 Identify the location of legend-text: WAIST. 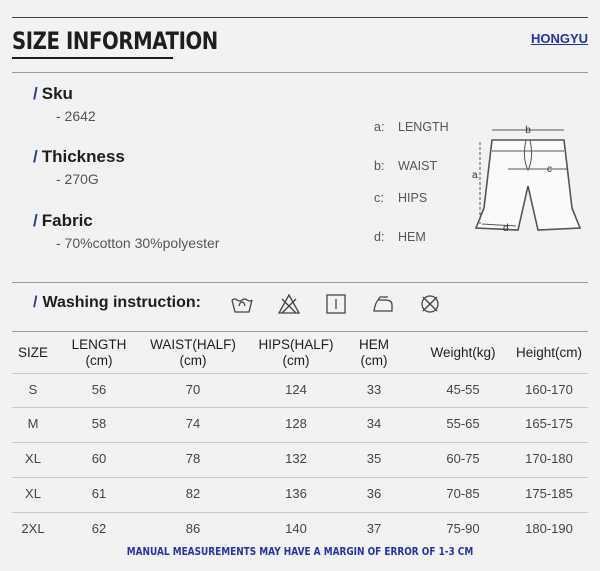
(418, 166).